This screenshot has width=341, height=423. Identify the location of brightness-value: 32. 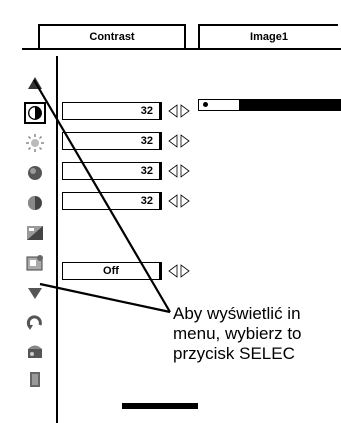
(112, 141).